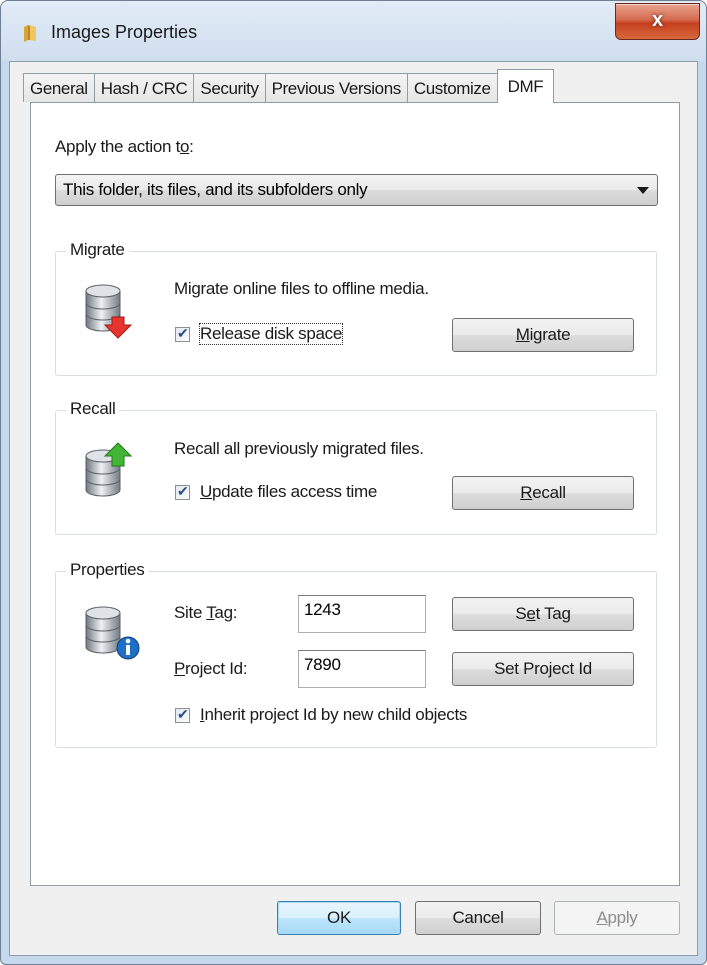  I want to click on tab-previous-versions: Previous Versions, so click(336, 87).